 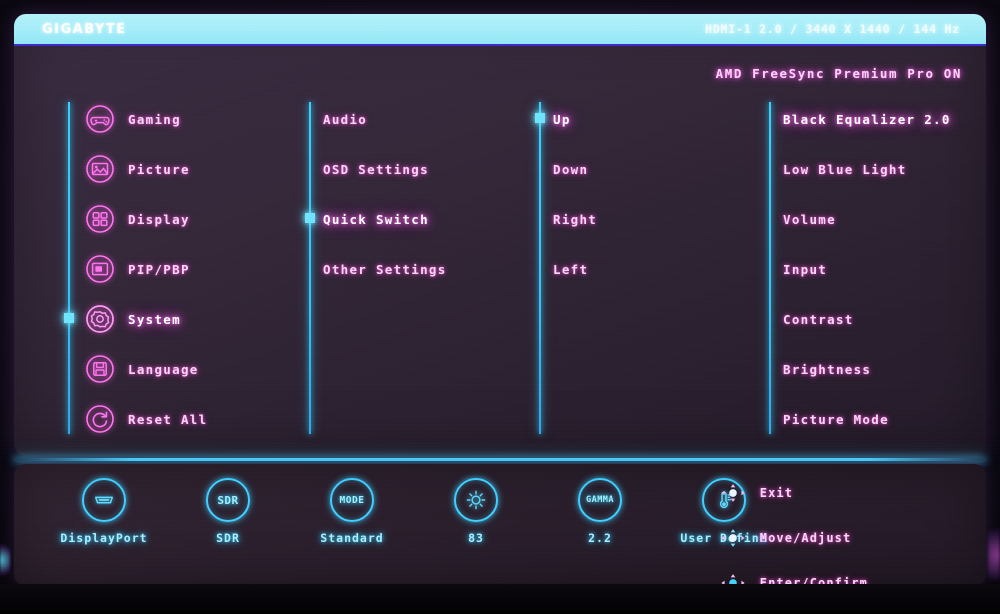 I want to click on sdr-badge-icon: SDR, so click(x=228, y=500).